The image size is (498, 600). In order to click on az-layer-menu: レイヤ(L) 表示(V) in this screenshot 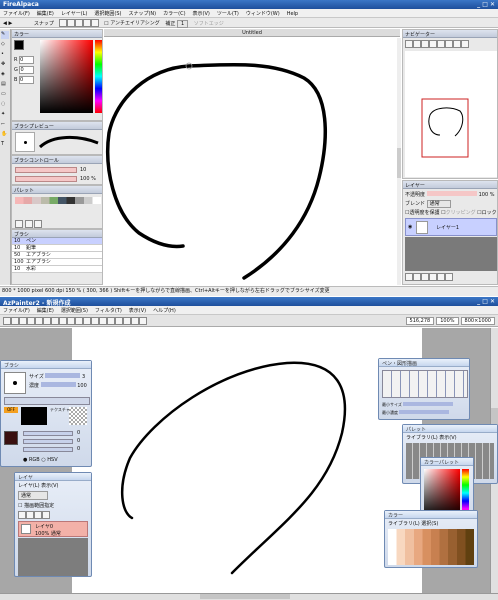, I will do `click(53, 485)`.